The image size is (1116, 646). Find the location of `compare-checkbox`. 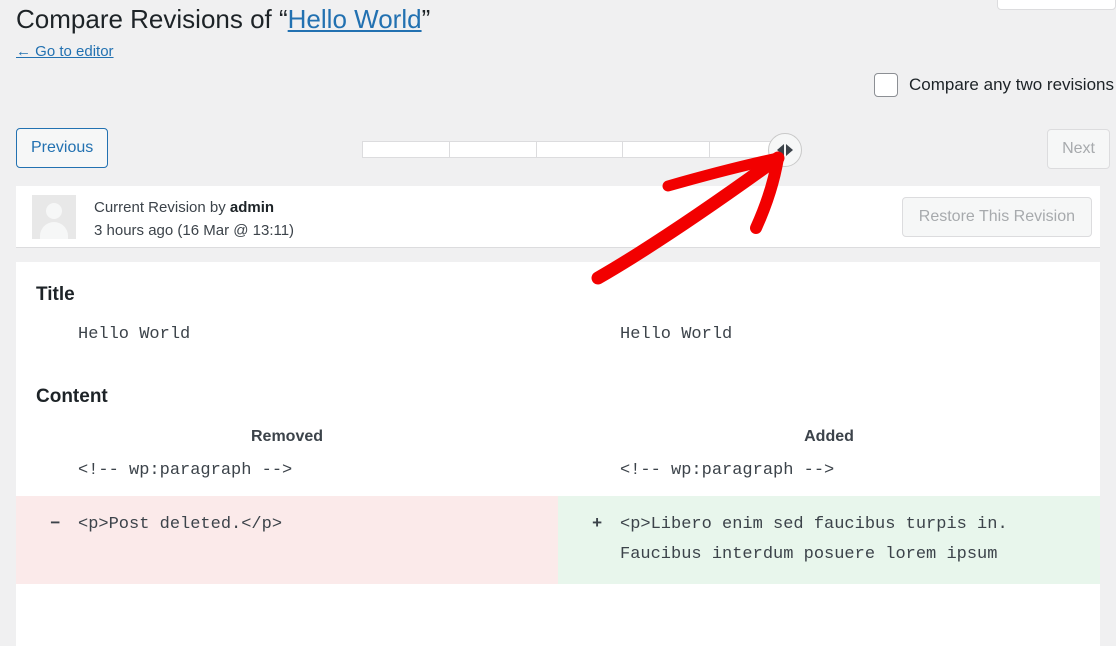

compare-checkbox is located at coordinates (885, 85).